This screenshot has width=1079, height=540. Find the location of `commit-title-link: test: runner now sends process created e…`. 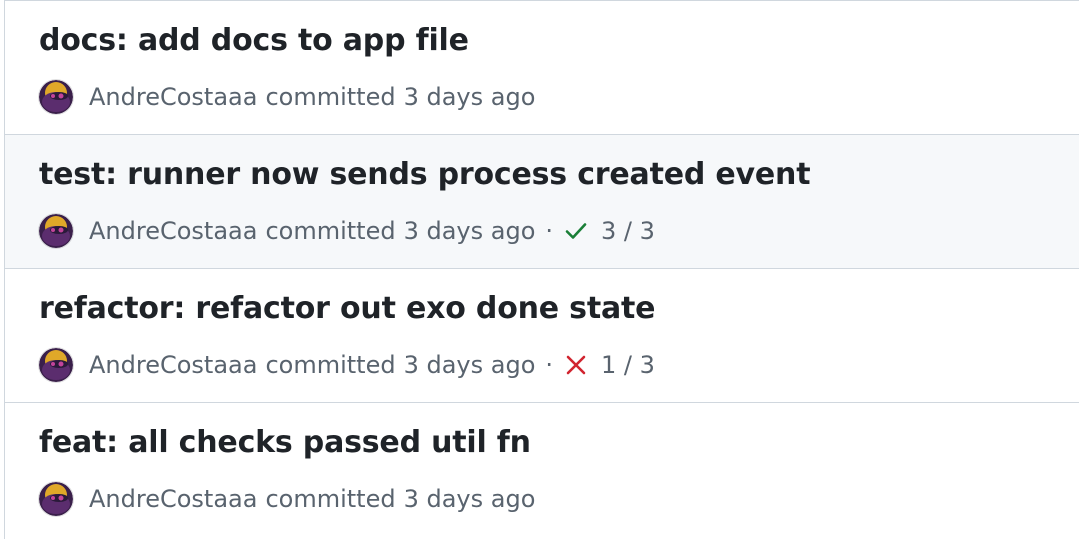

commit-title-link: test: runner now sends process created e… is located at coordinates (425, 174).